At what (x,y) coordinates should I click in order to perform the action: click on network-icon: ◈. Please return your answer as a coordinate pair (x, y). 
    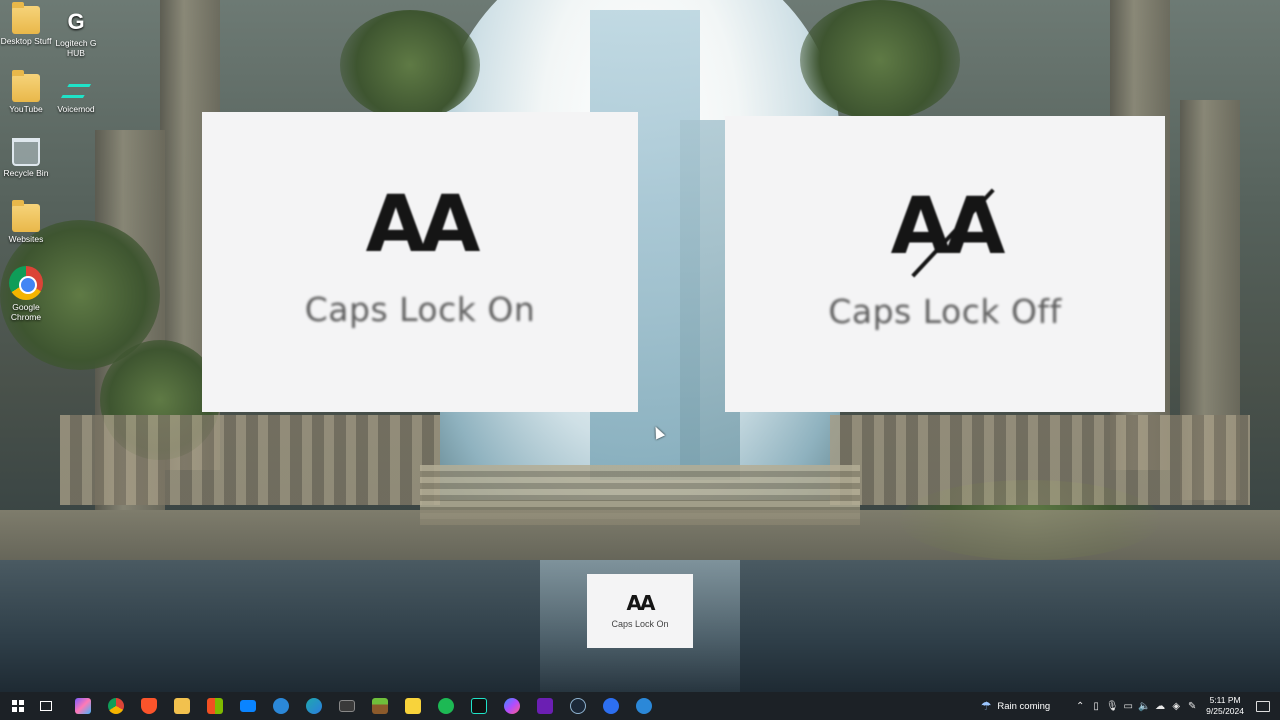
    Looking at the image, I should click on (1176, 706).